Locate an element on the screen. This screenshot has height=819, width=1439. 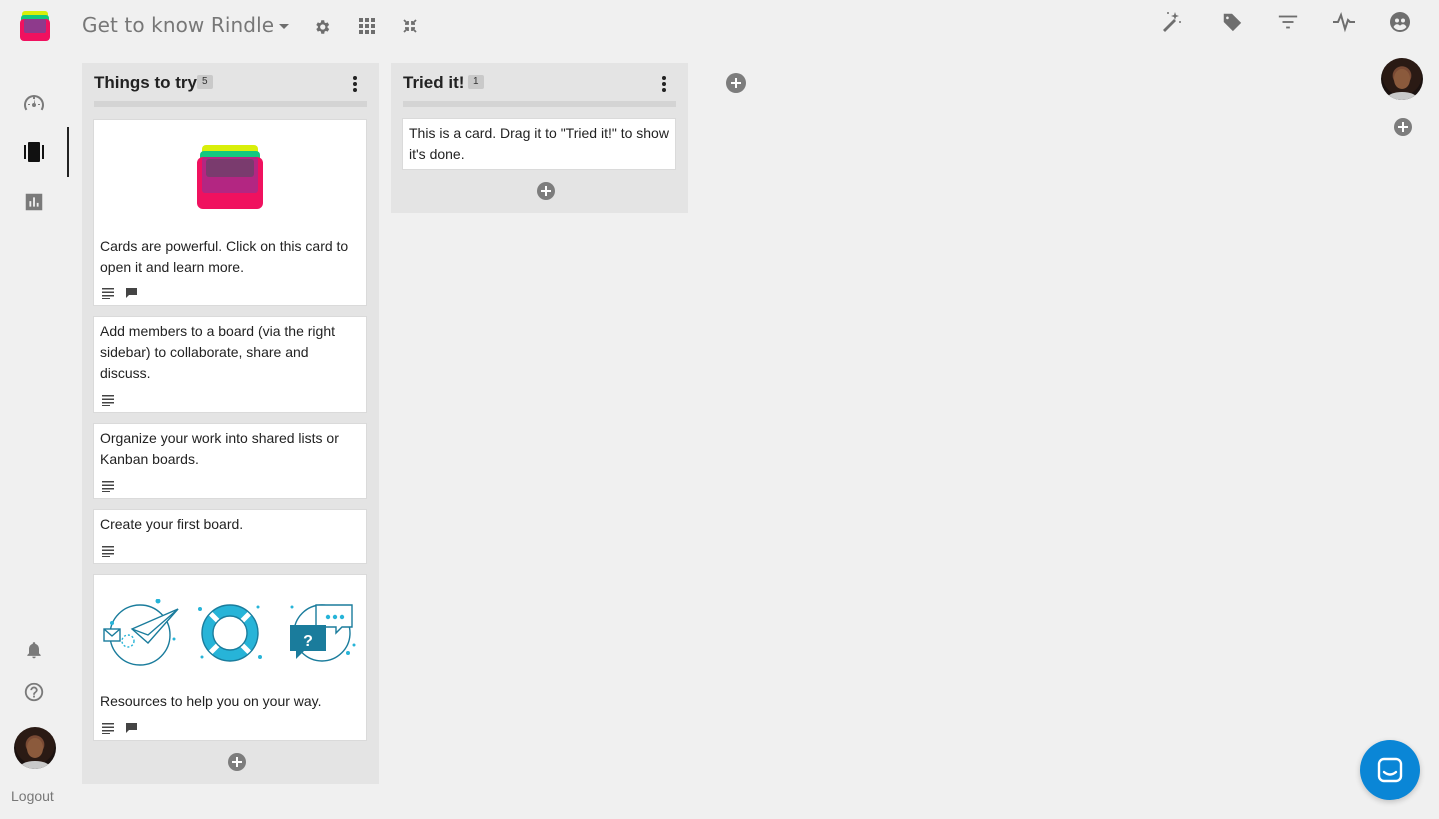
list-title: Tried it! is located at coordinates (433, 83).